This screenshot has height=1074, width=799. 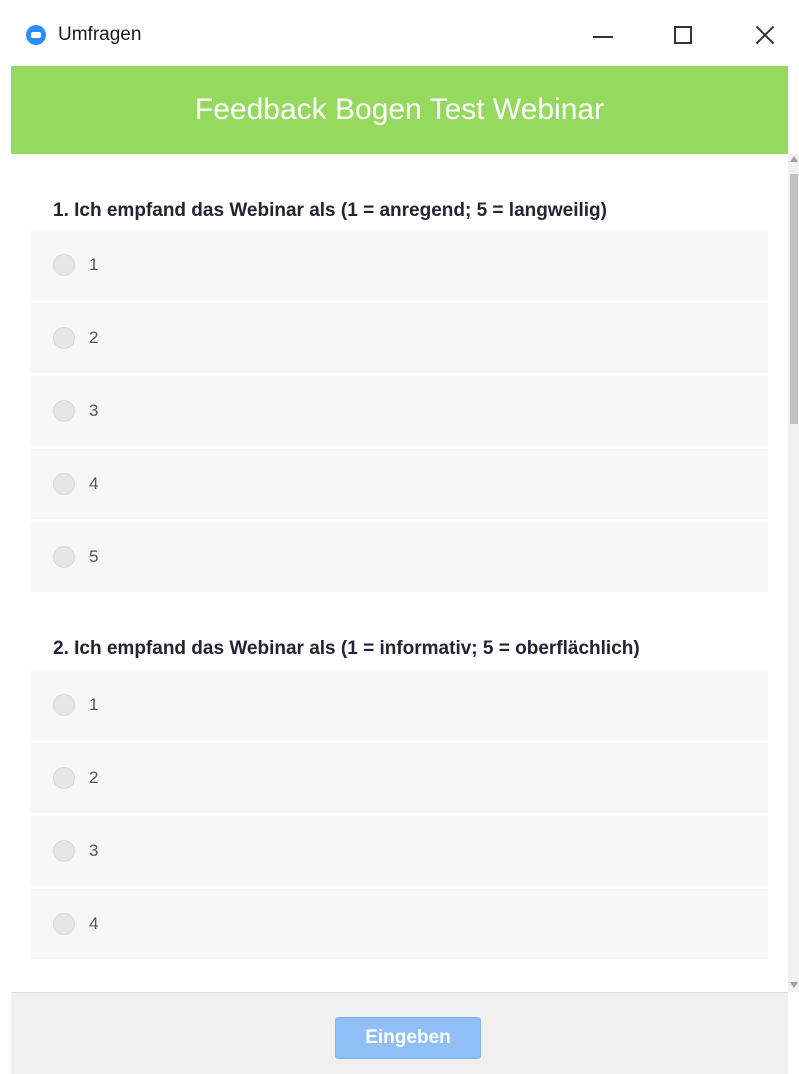 I want to click on close-button, so click(x=765, y=35).